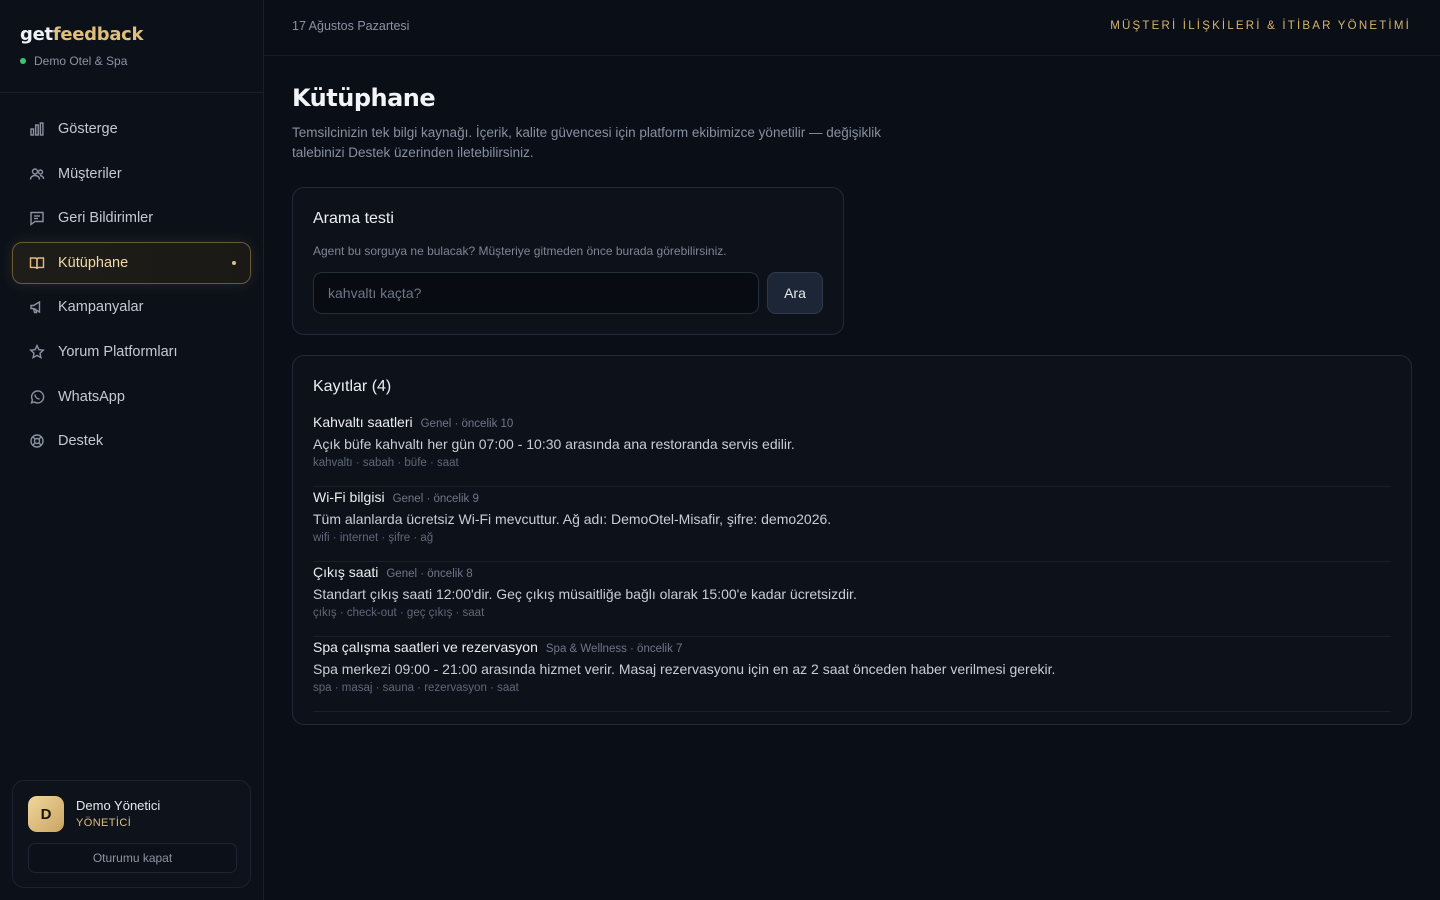 The height and width of the screenshot is (900, 1440). I want to click on record-tags: çıkış · check-out · geç çıkış · saat, so click(399, 613).